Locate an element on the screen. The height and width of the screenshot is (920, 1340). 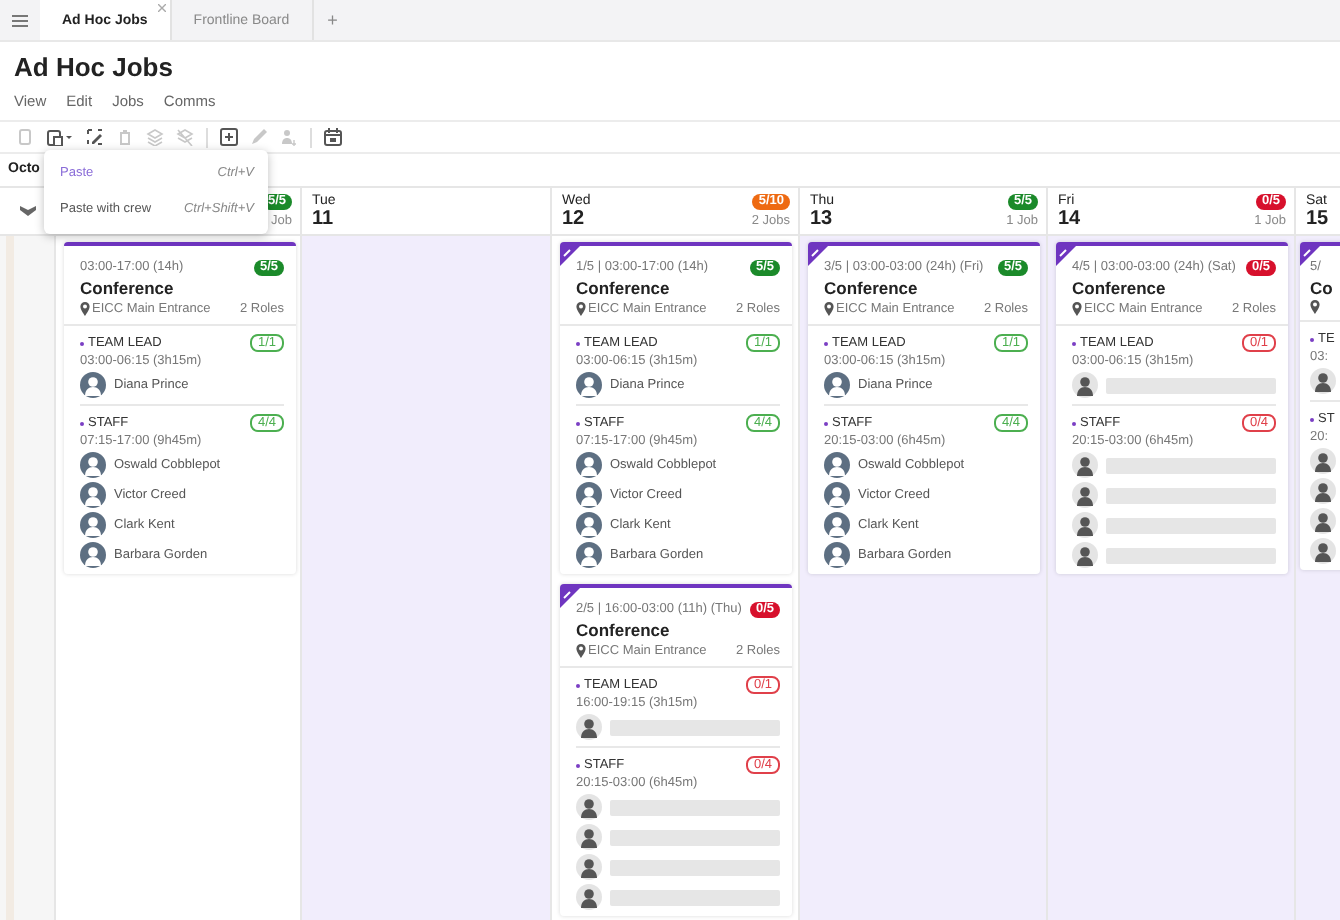
job-title: Co is located at coordinates (1322, 288).